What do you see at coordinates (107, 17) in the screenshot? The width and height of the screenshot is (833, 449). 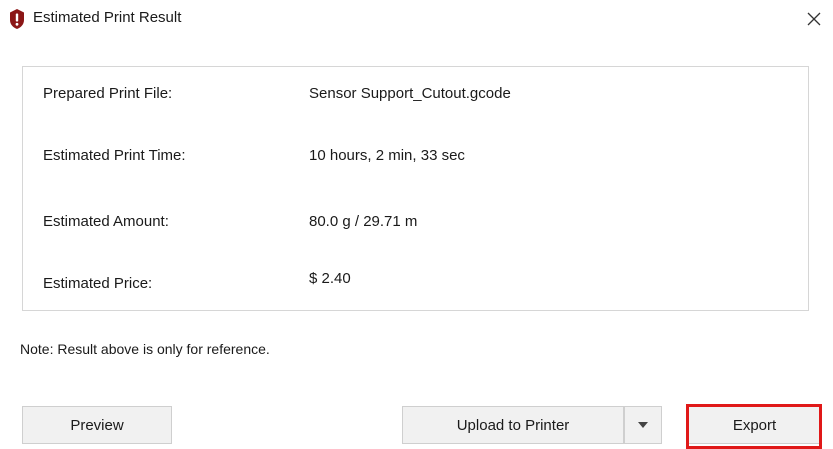 I see `dialog-title: Estimated Print Result` at bounding box center [107, 17].